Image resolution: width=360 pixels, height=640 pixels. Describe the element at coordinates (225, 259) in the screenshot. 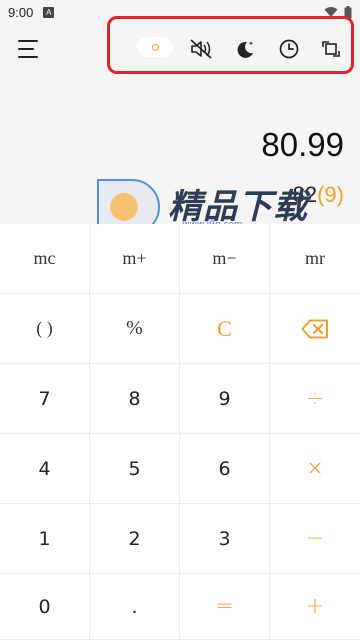

I see `key-m-minus: m−` at that location.